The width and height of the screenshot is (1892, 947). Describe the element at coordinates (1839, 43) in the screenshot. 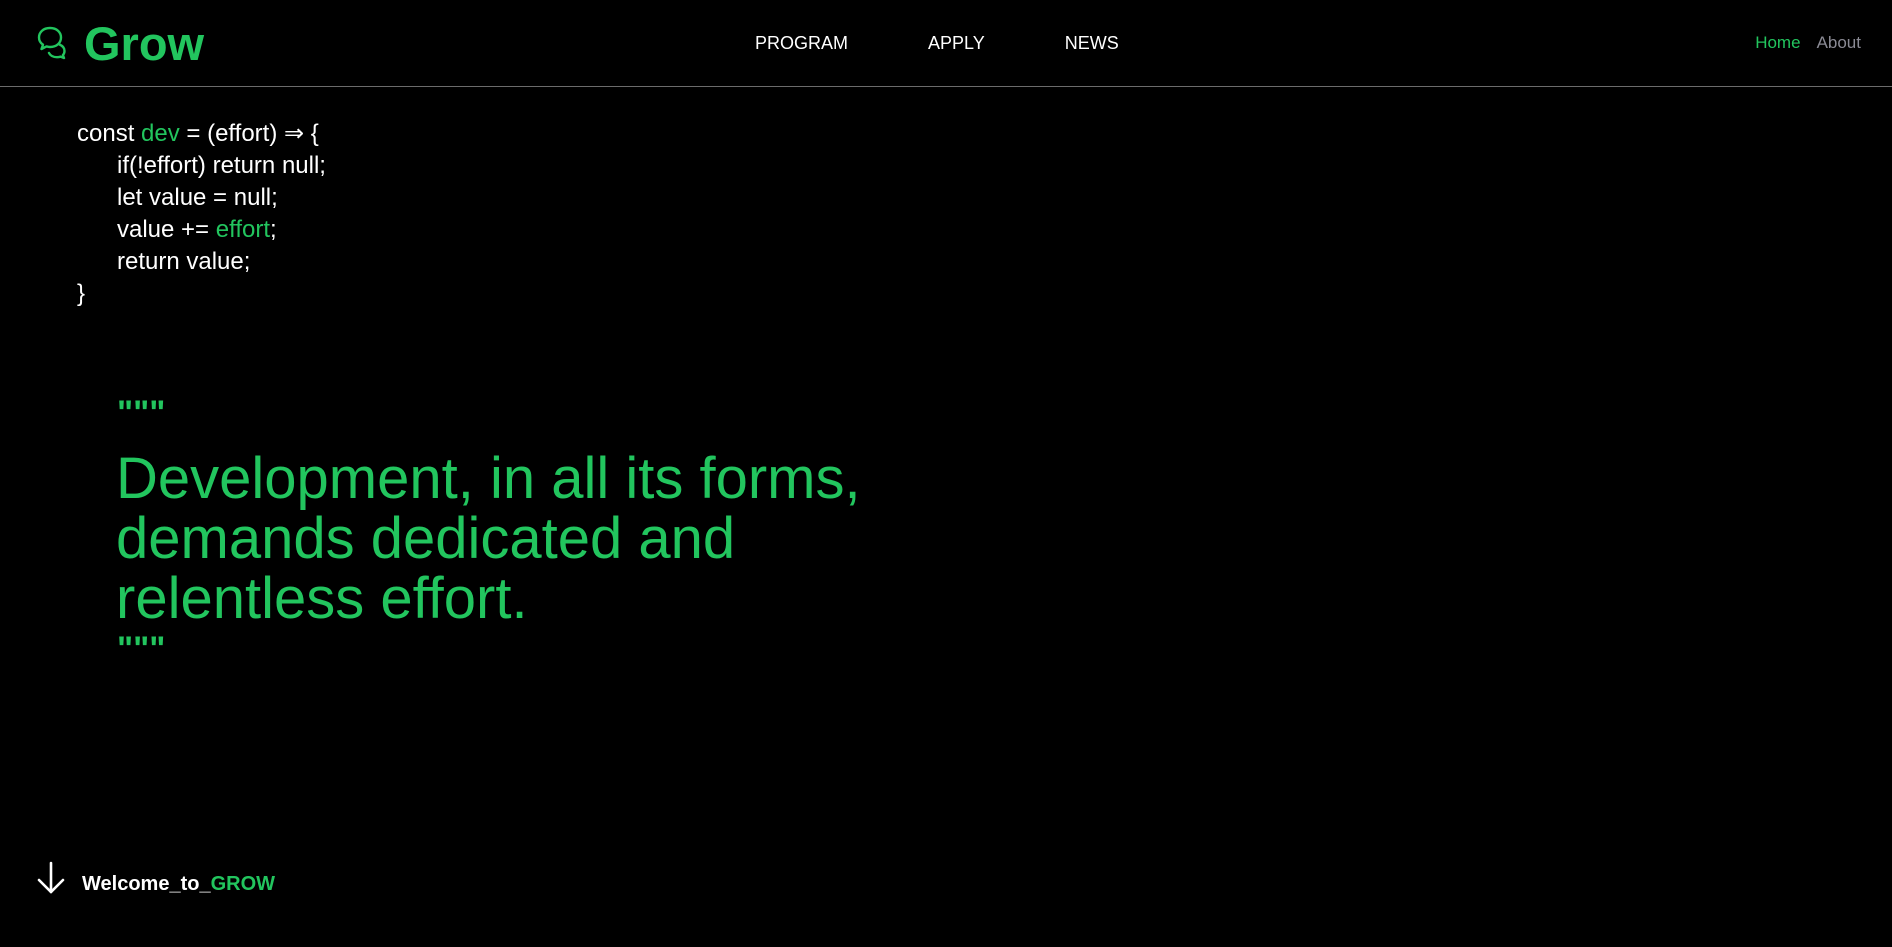

I see `nav-about-link: About` at that location.